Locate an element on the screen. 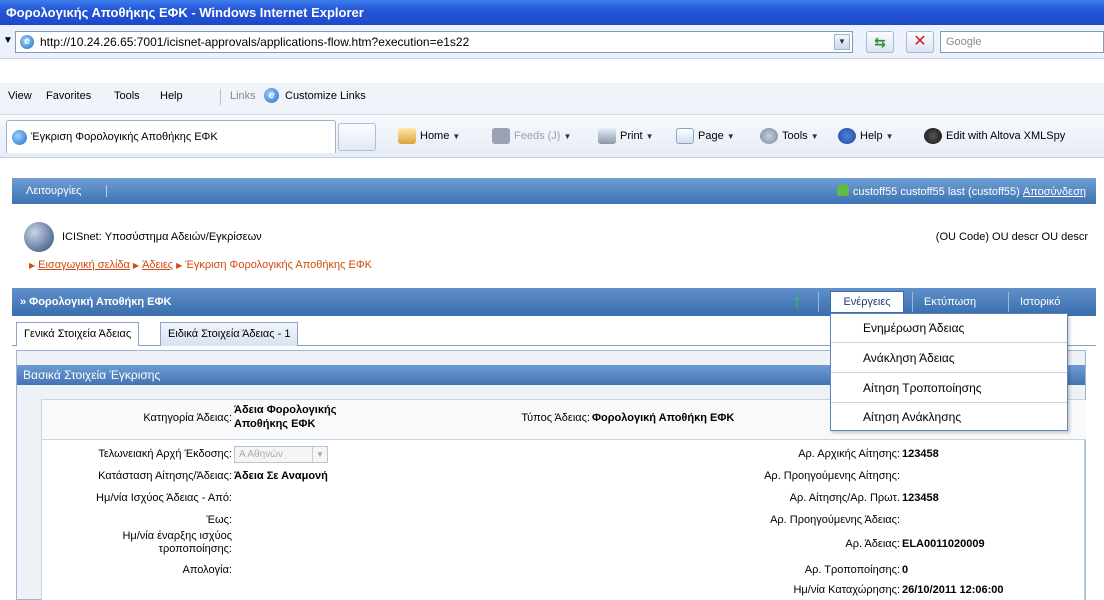 The height and width of the screenshot is (600, 1104). customs-label: Τελωνειακή Αρχή Έκδοσης: is located at coordinates (165, 454).